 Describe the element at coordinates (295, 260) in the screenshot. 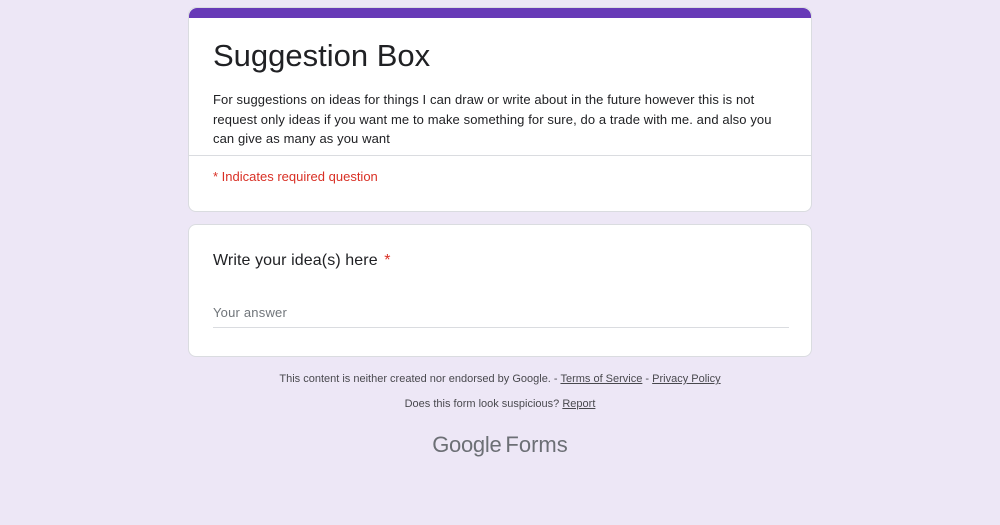

I see `question-title-text: Write your idea(s) here` at that location.